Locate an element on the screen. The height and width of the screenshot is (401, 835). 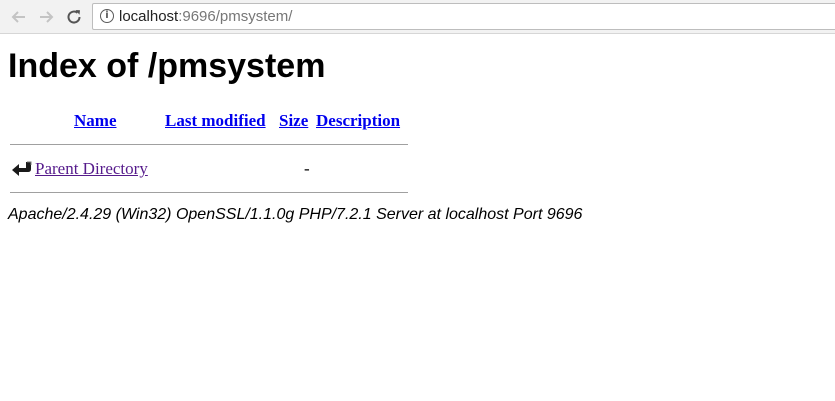
info-icon: i is located at coordinates (107, 16).